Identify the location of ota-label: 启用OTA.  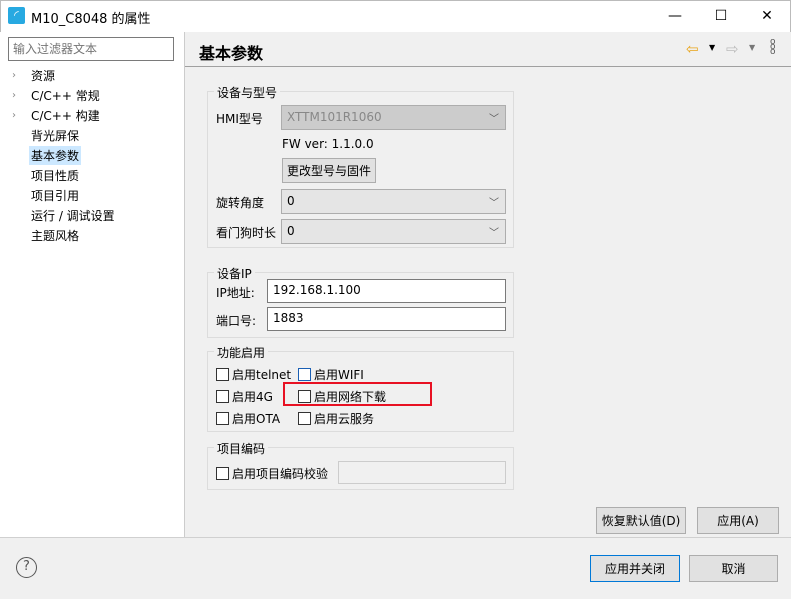
(256, 419).